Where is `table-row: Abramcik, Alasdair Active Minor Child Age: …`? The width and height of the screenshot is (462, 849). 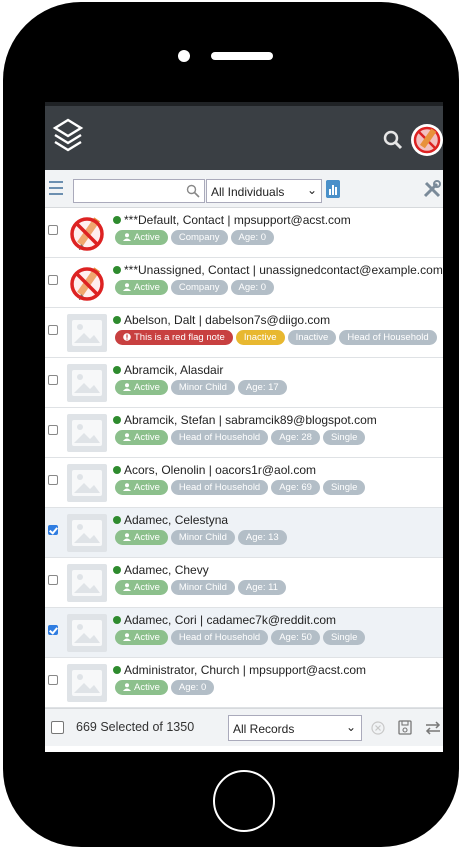
table-row: Abramcik, Alasdair Active Minor Child Age: … is located at coordinates (244, 383).